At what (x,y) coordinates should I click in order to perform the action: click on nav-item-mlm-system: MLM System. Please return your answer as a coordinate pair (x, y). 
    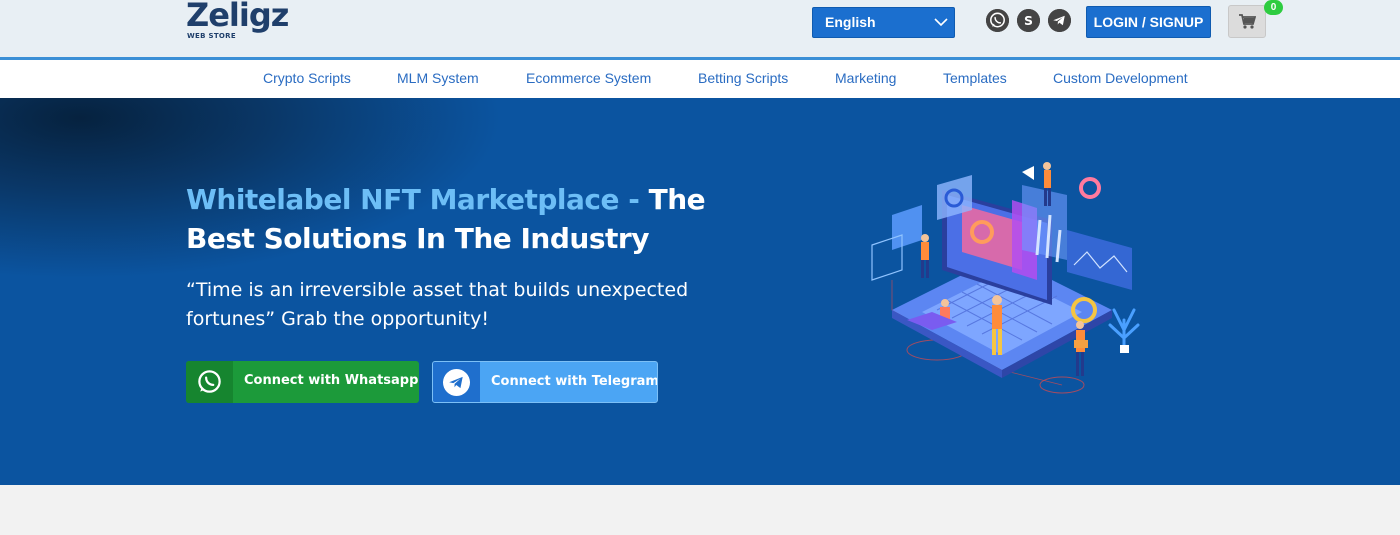
    Looking at the image, I should click on (438, 78).